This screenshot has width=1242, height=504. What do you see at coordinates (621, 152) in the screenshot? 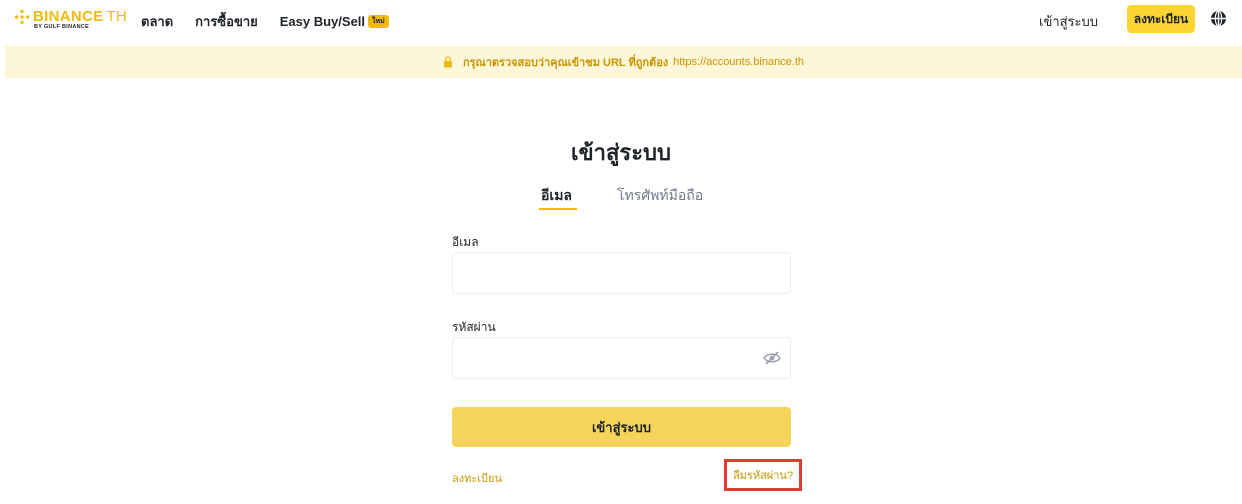
I see `page-title: เข้าสู่ระบบ` at bounding box center [621, 152].